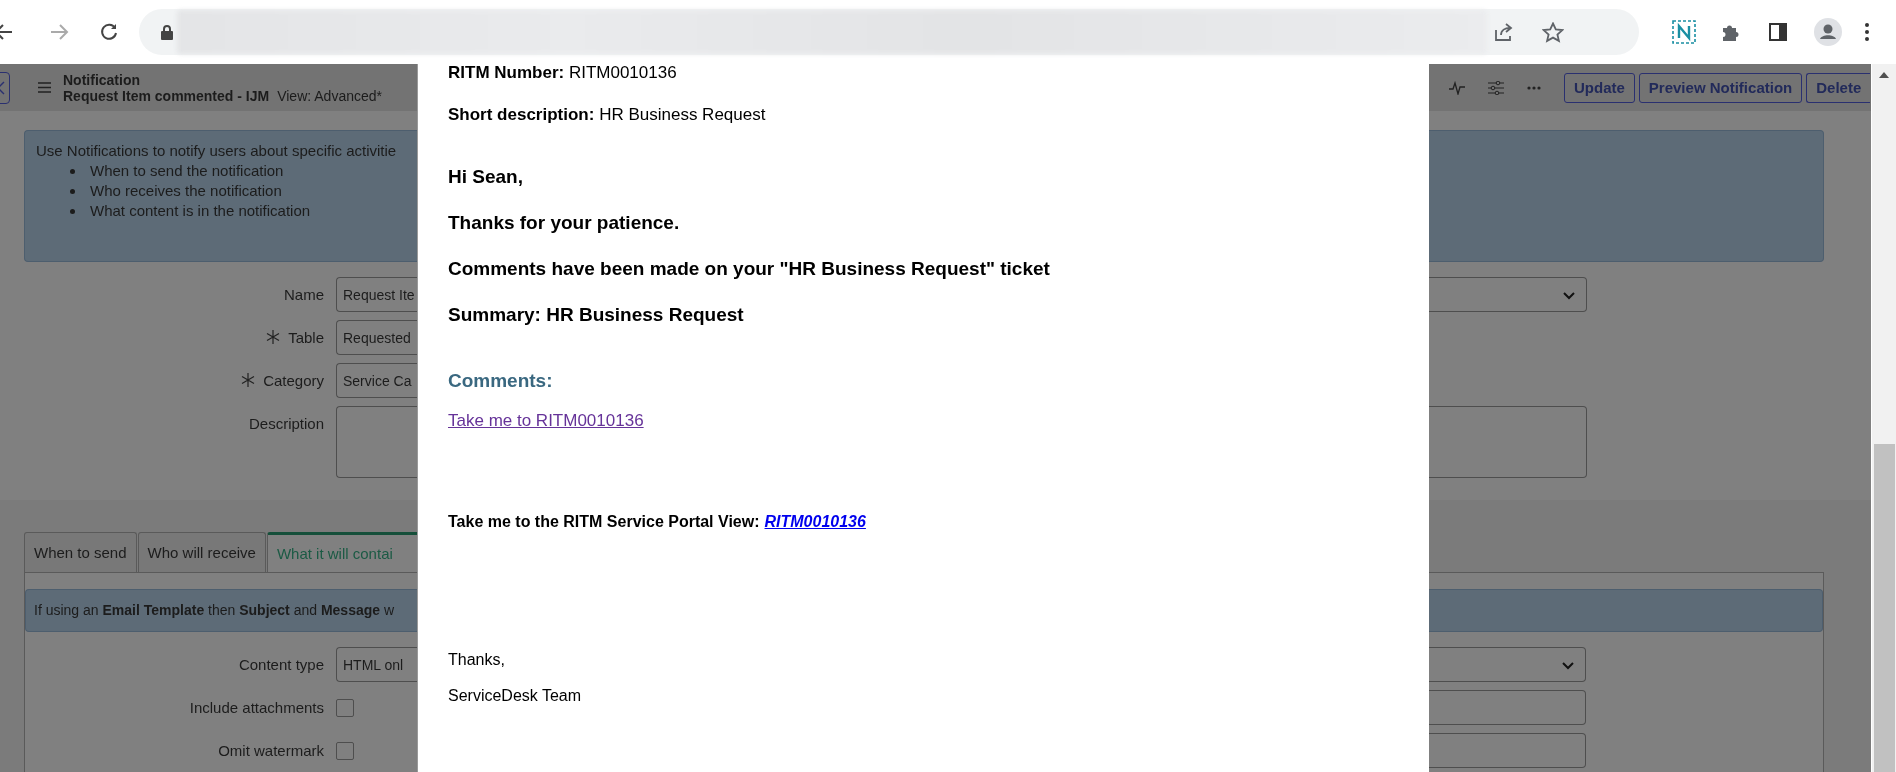 Image resolution: width=1896 pixels, height=772 pixels. What do you see at coordinates (563, 73) in the screenshot?
I see `detail-line: RITM Number: RITM0010136` at bounding box center [563, 73].